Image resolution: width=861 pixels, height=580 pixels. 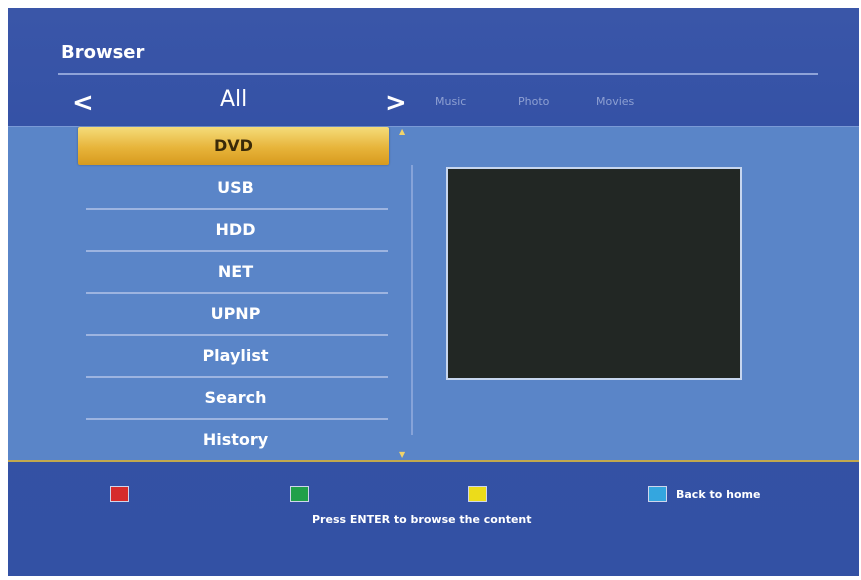 I want to click on back-to-home-label: Back to home, so click(x=718, y=494).